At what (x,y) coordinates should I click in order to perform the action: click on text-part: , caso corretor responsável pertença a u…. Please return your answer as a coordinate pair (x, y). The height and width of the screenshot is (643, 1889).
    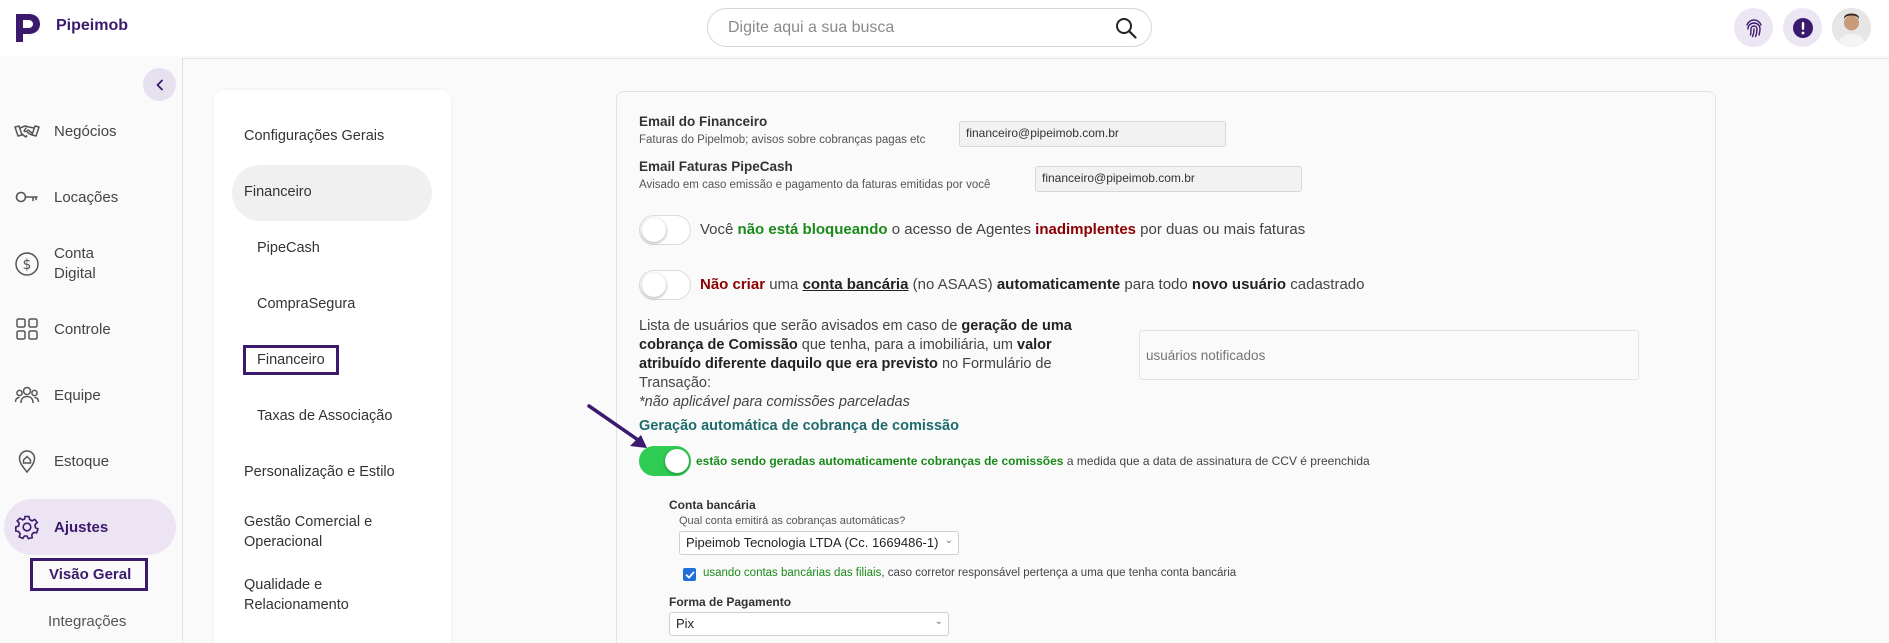
    Looking at the image, I should click on (1059, 573).